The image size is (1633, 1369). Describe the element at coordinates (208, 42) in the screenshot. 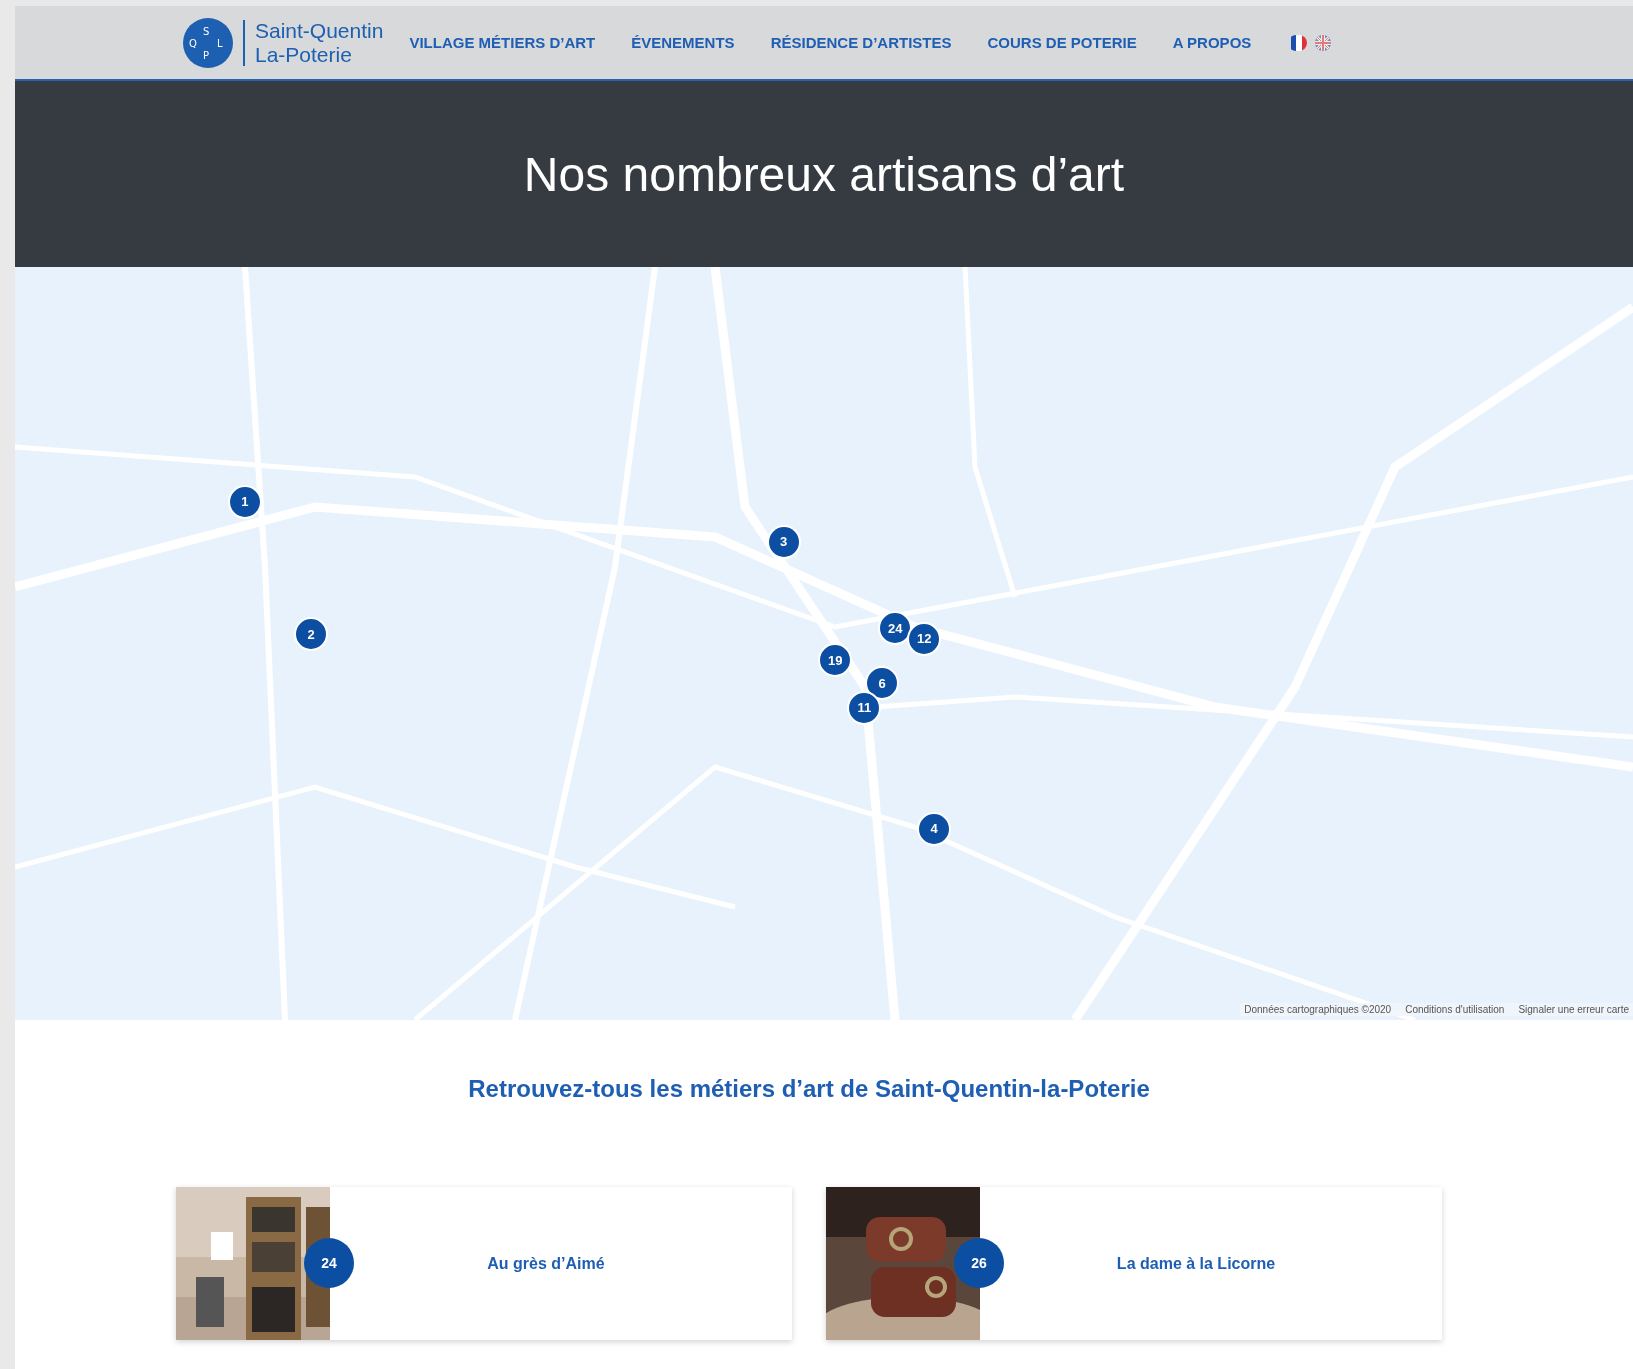

I see `logo-icon: S Q L P` at that location.